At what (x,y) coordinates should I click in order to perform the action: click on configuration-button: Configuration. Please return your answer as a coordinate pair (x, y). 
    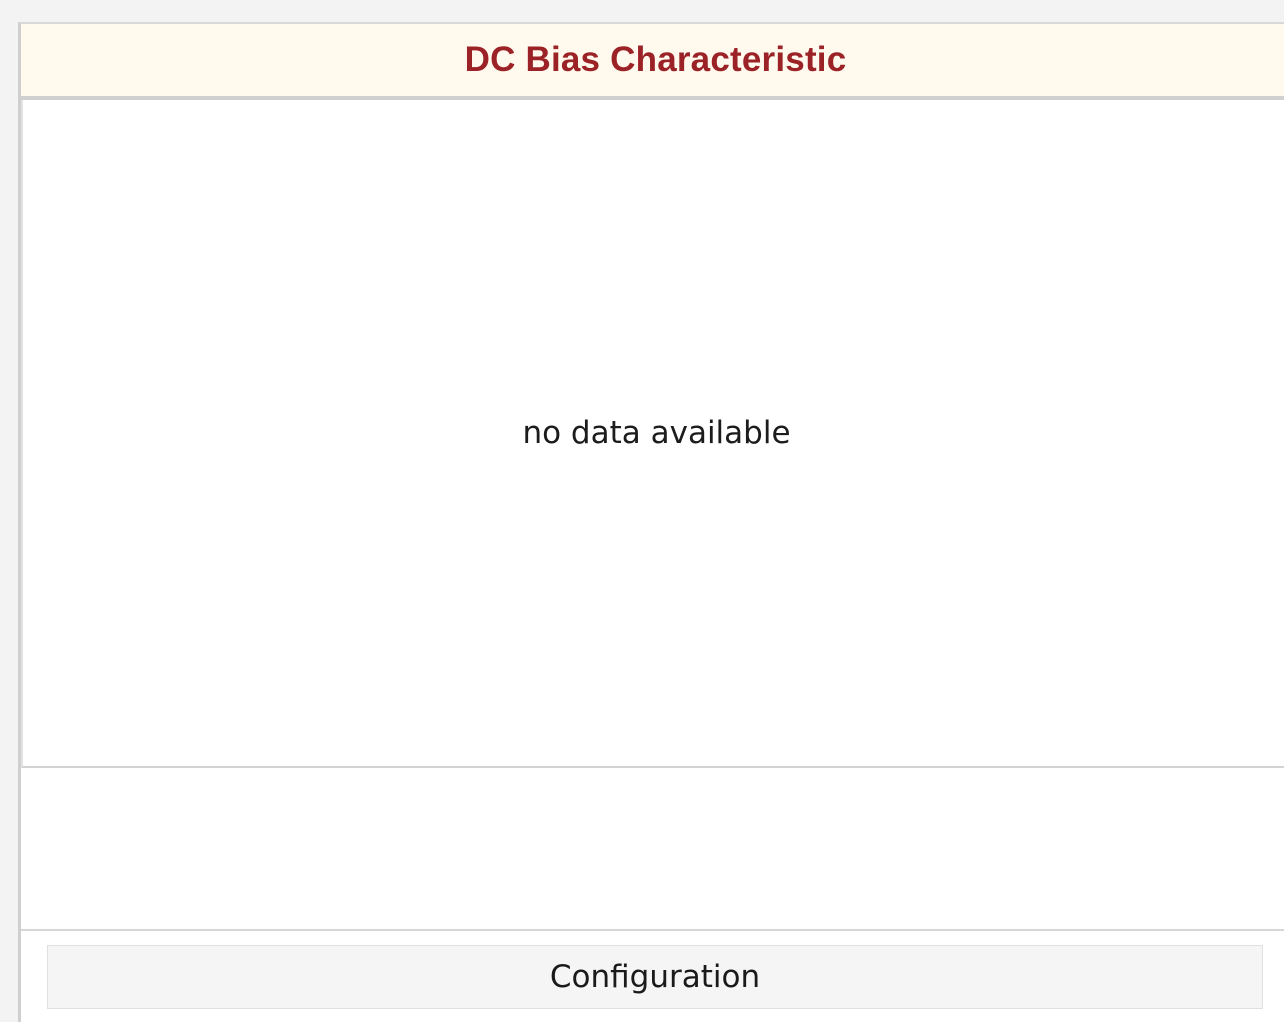
    Looking at the image, I should click on (655, 977).